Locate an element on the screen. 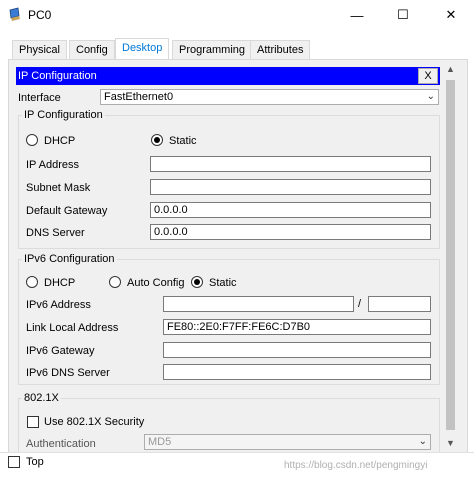 This screenshot has width=474, height=477. dns-server-label: DNS Server is located at coordinates (55, 233).